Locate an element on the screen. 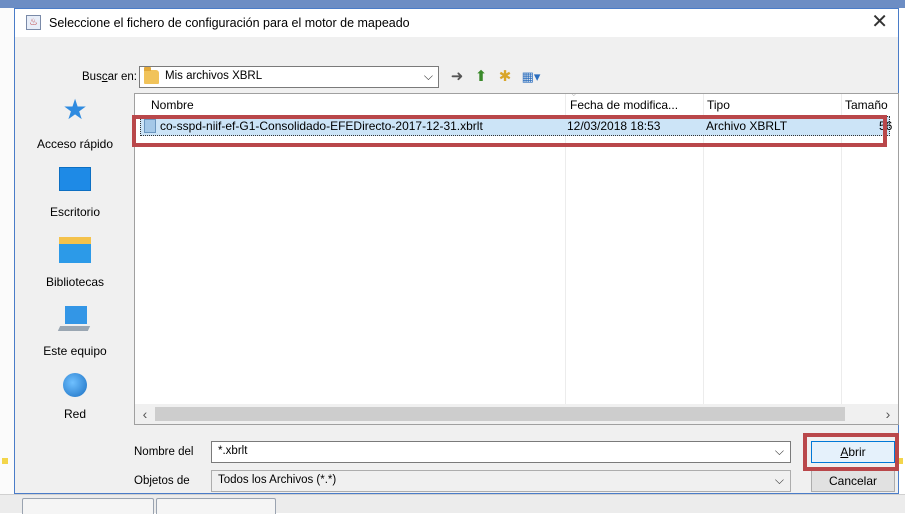  desktop-icon is located at coordinates (75, 179).